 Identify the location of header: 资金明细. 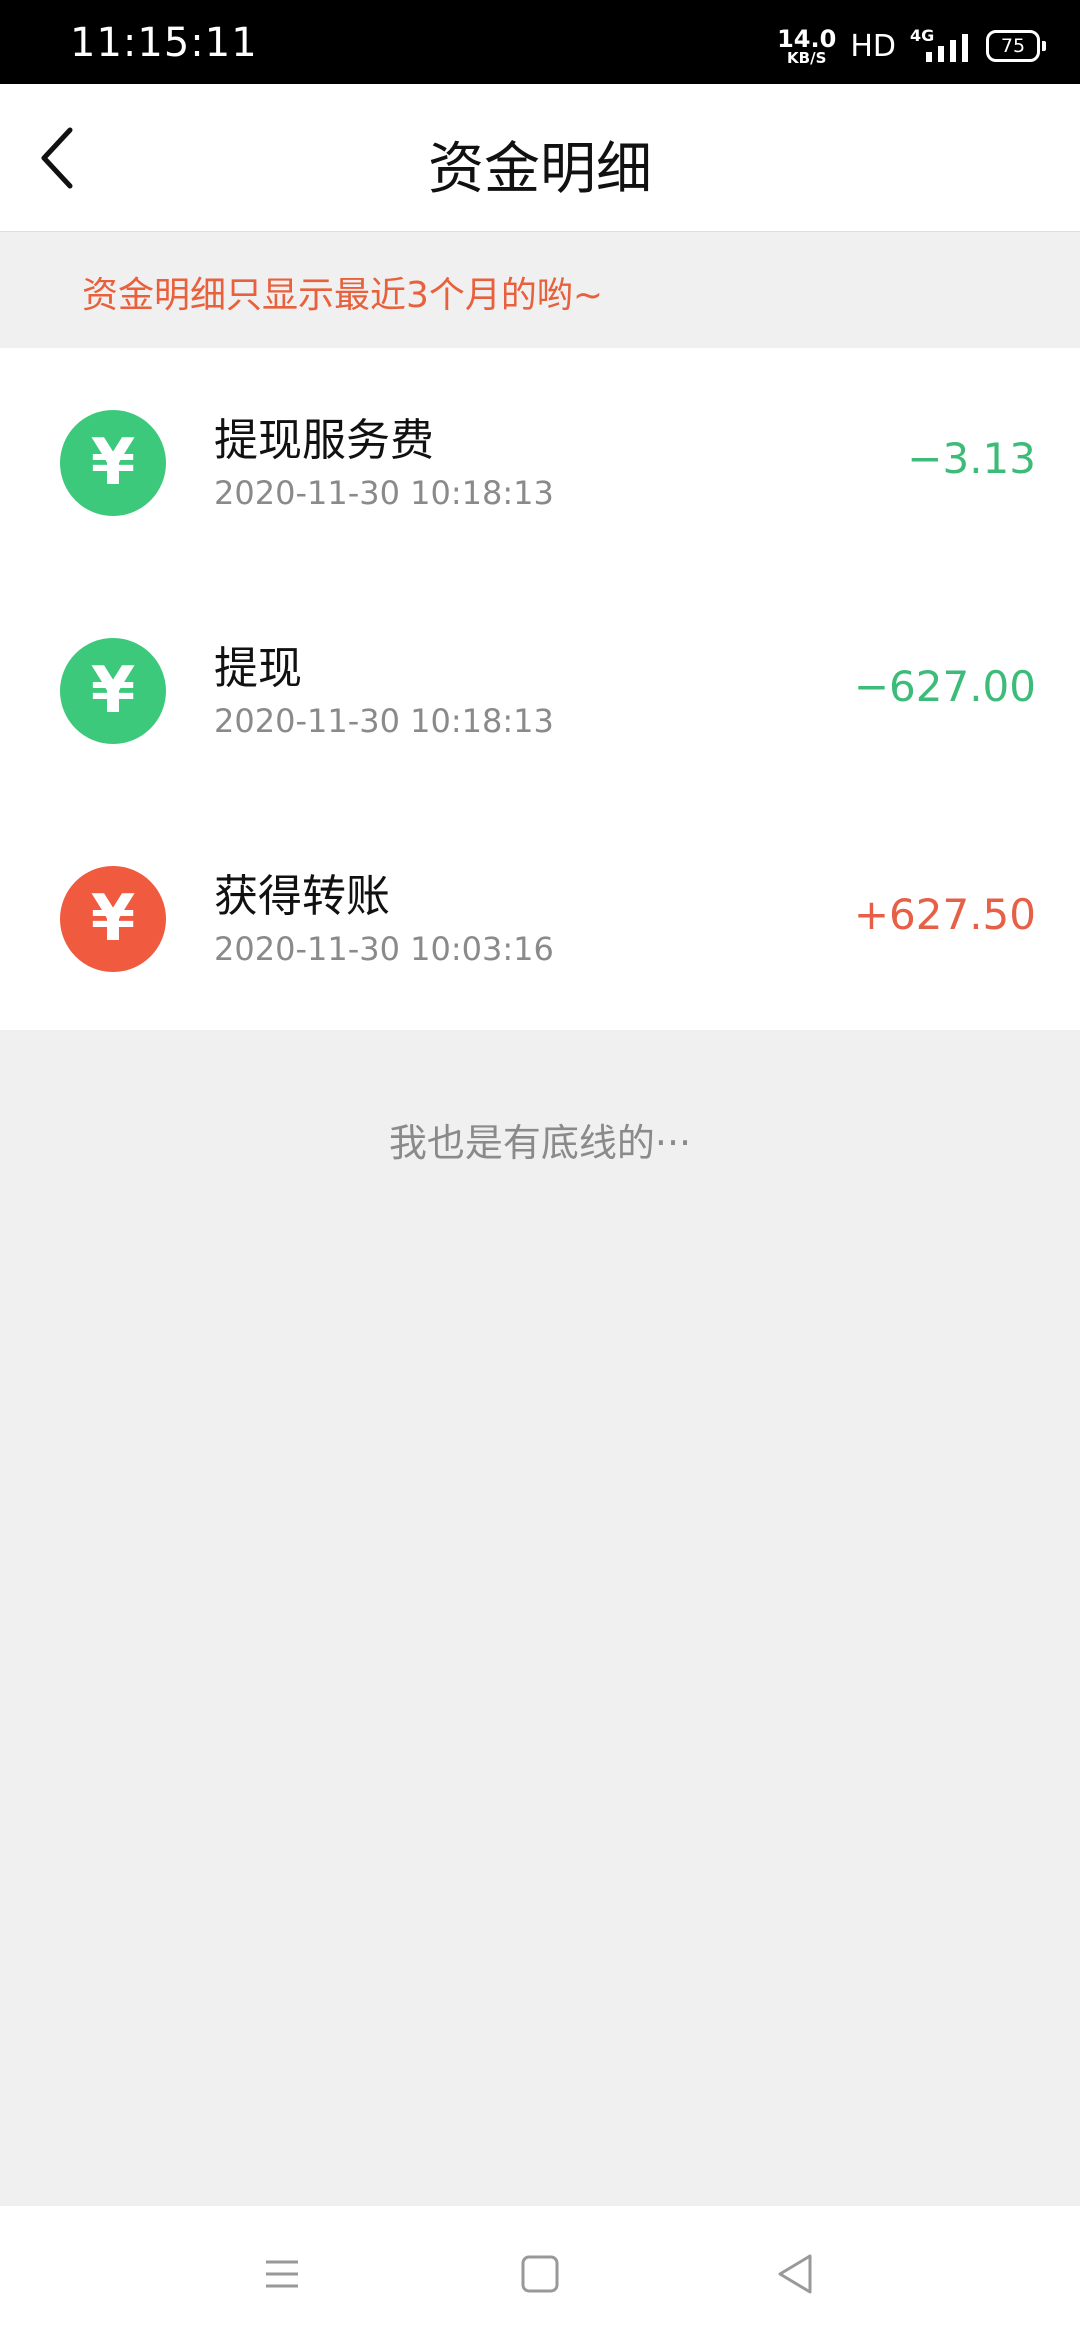
(540, 158).